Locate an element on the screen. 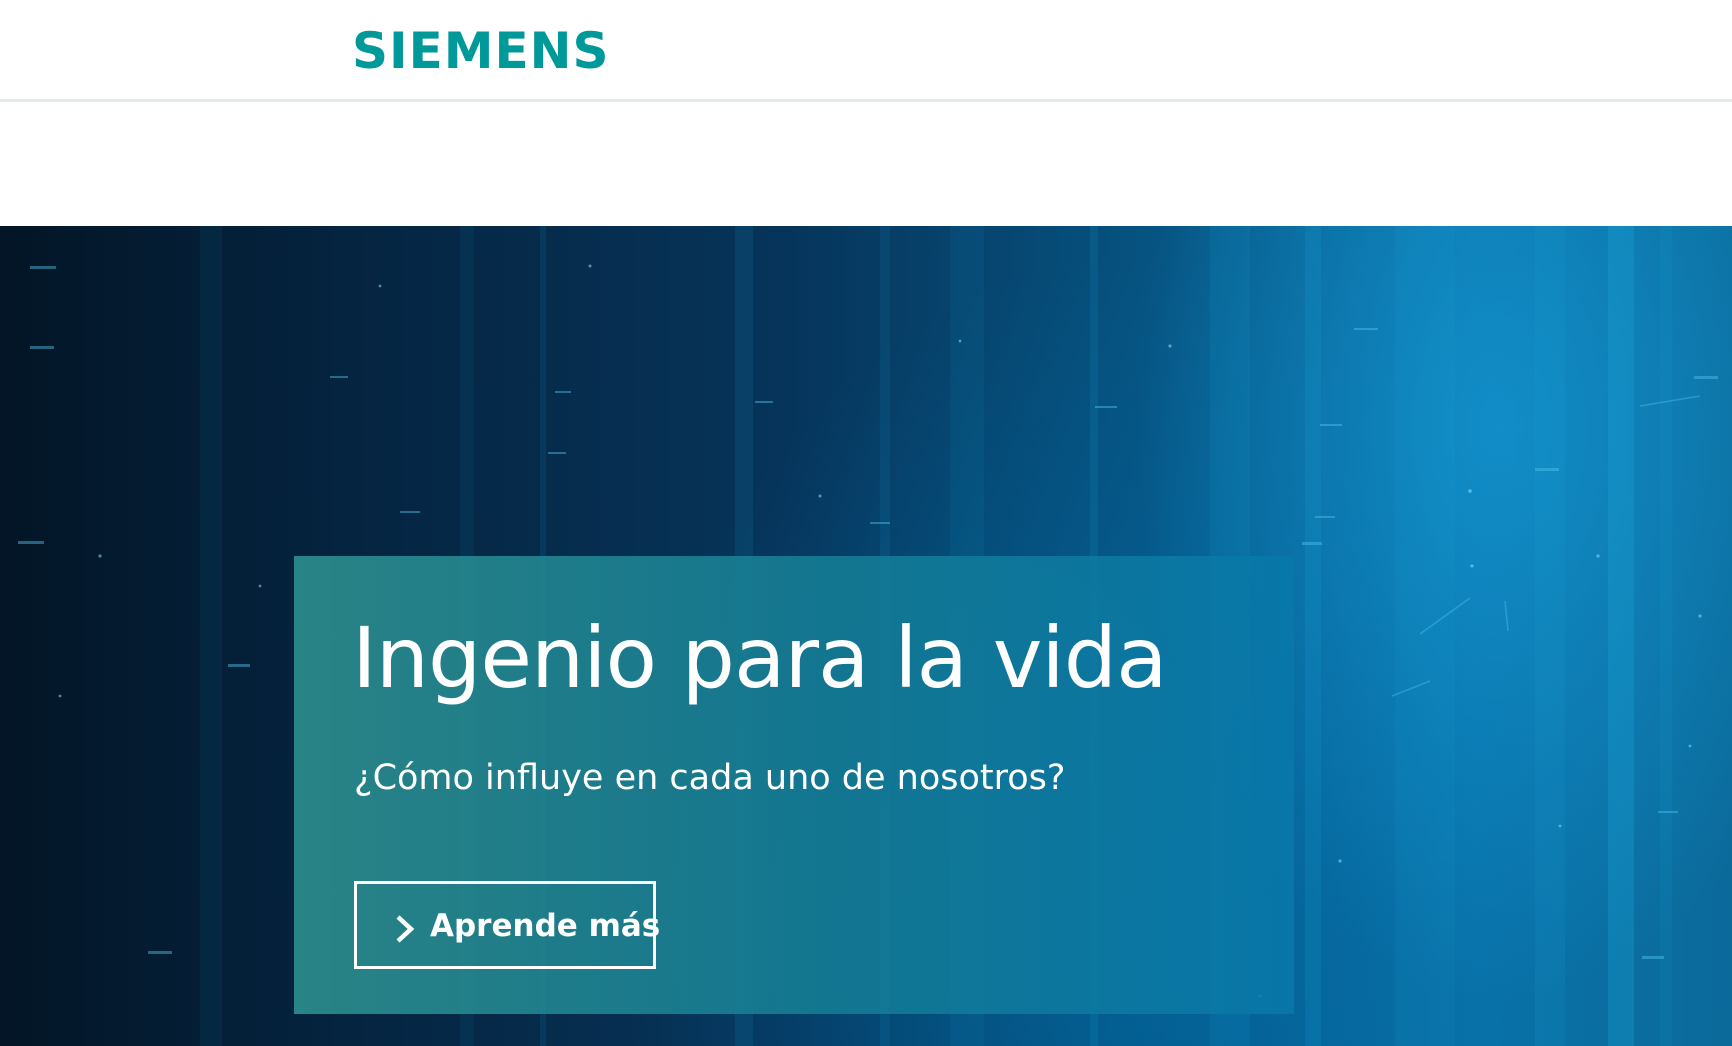 This screenshot has width=1732, height=1046. siemens-logo: SIEMENS is located at coordinates (481, 51).